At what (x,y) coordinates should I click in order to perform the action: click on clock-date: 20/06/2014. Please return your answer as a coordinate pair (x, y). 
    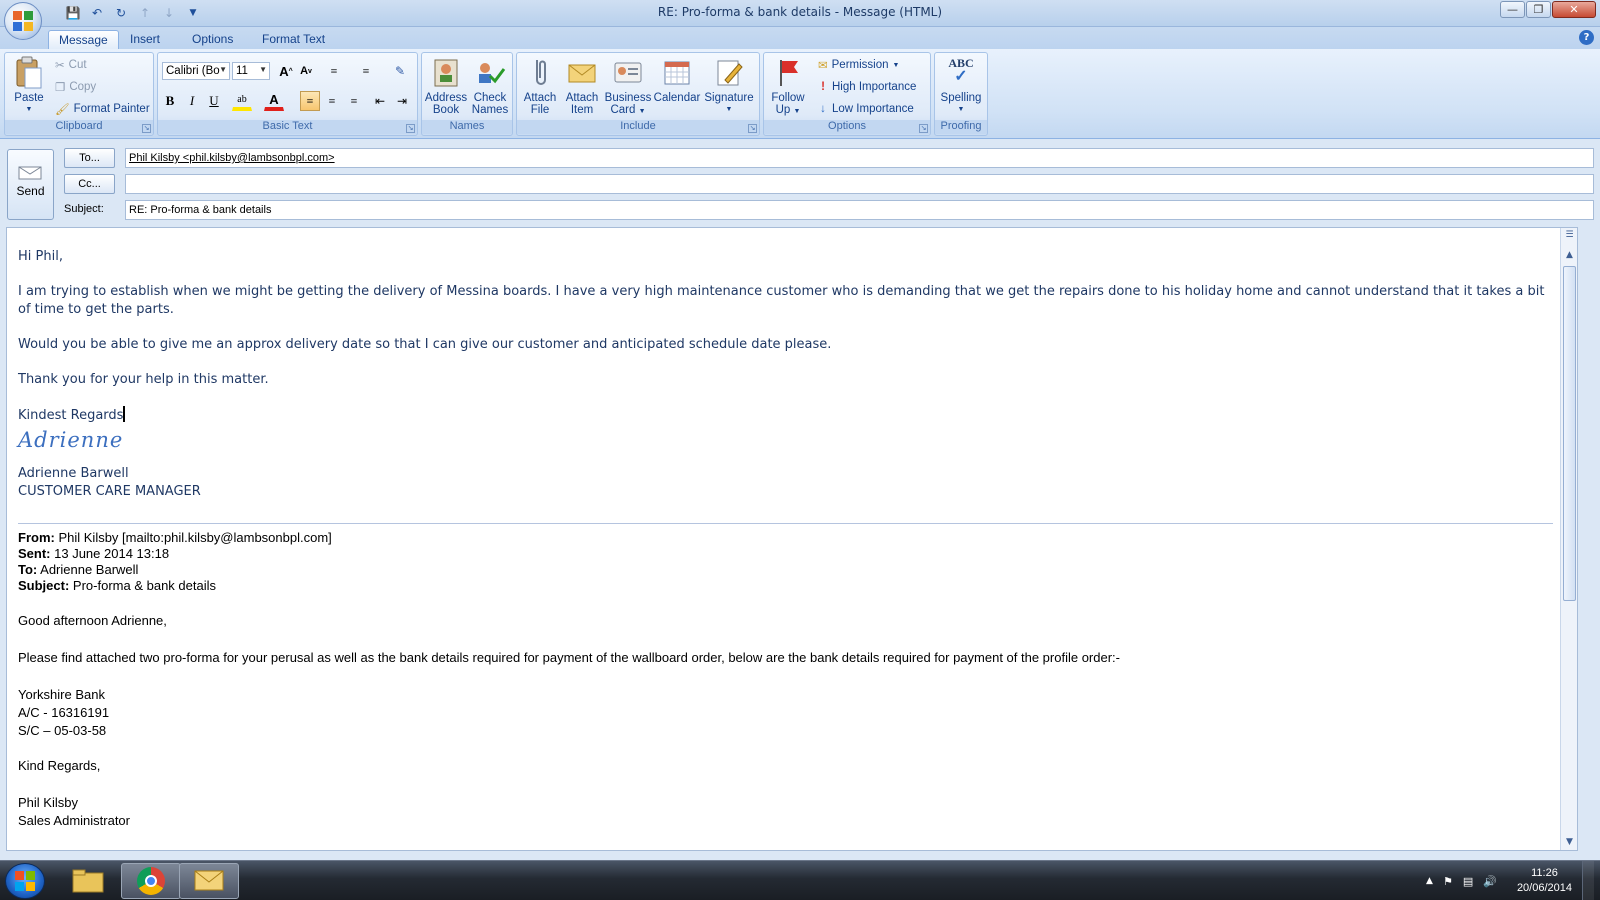
    Looking at the image, I should click on (1544, 888).